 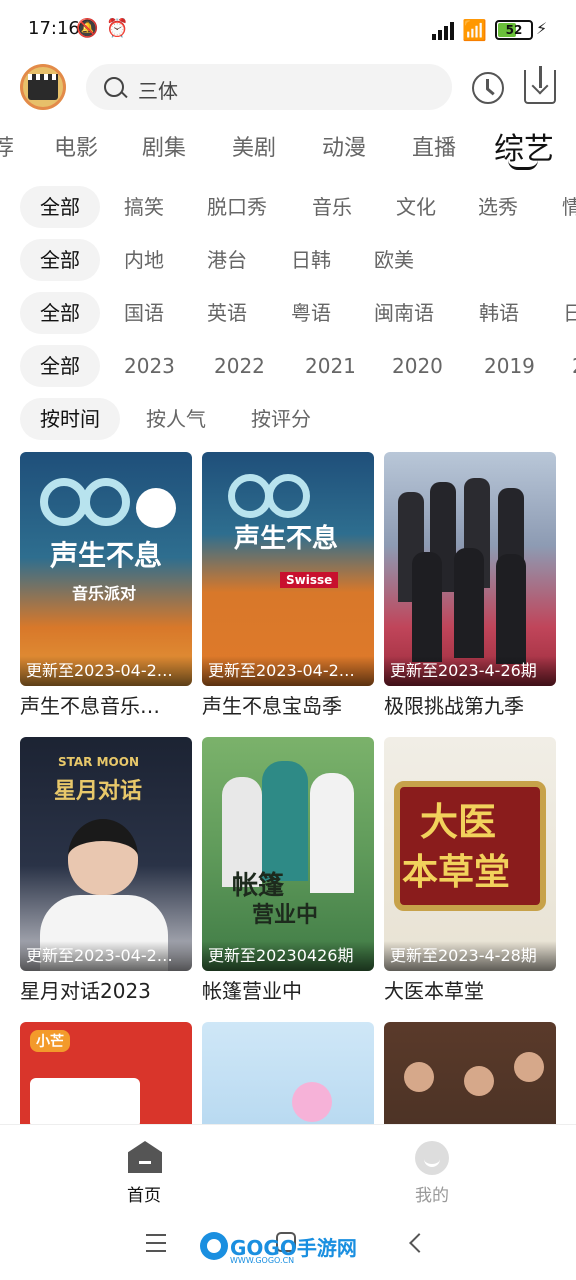 I want to click on battery-icon: 52, so click(x=514, y=30).